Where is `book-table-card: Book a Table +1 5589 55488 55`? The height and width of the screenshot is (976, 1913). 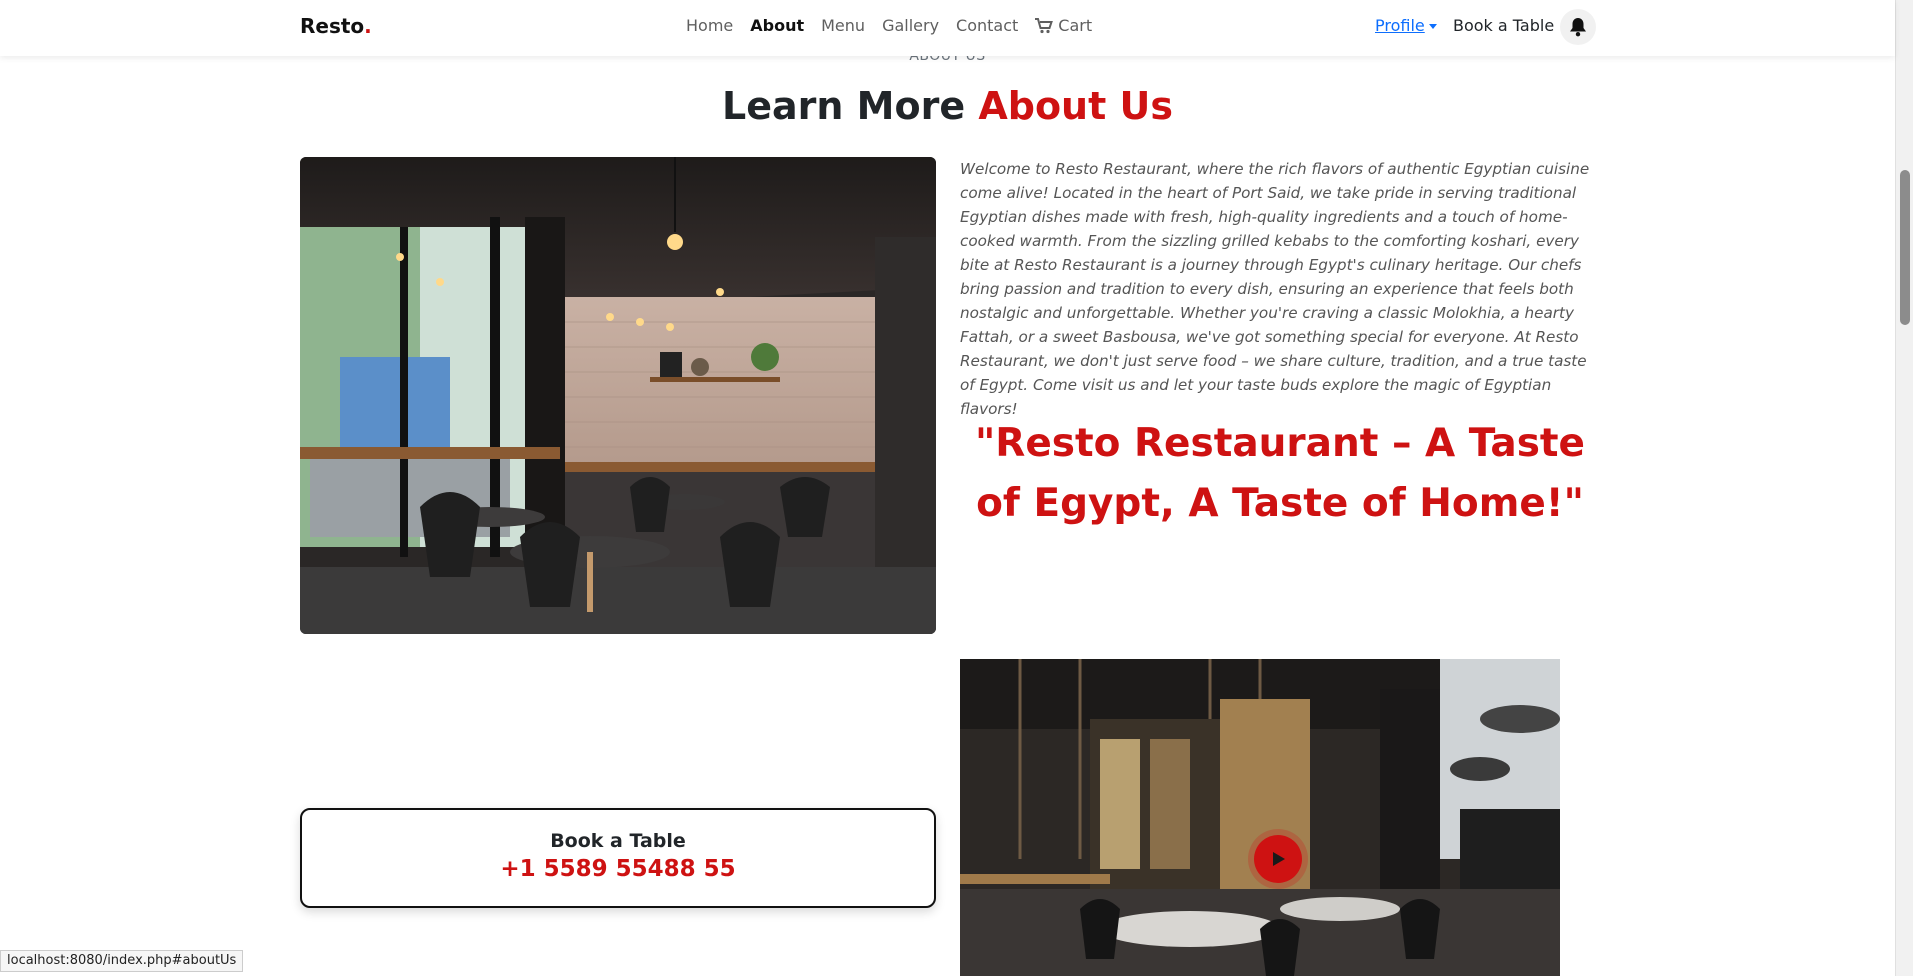 book-table-card: Book a Table +1 5589 55488 55 is located at coordinates (618, 858).